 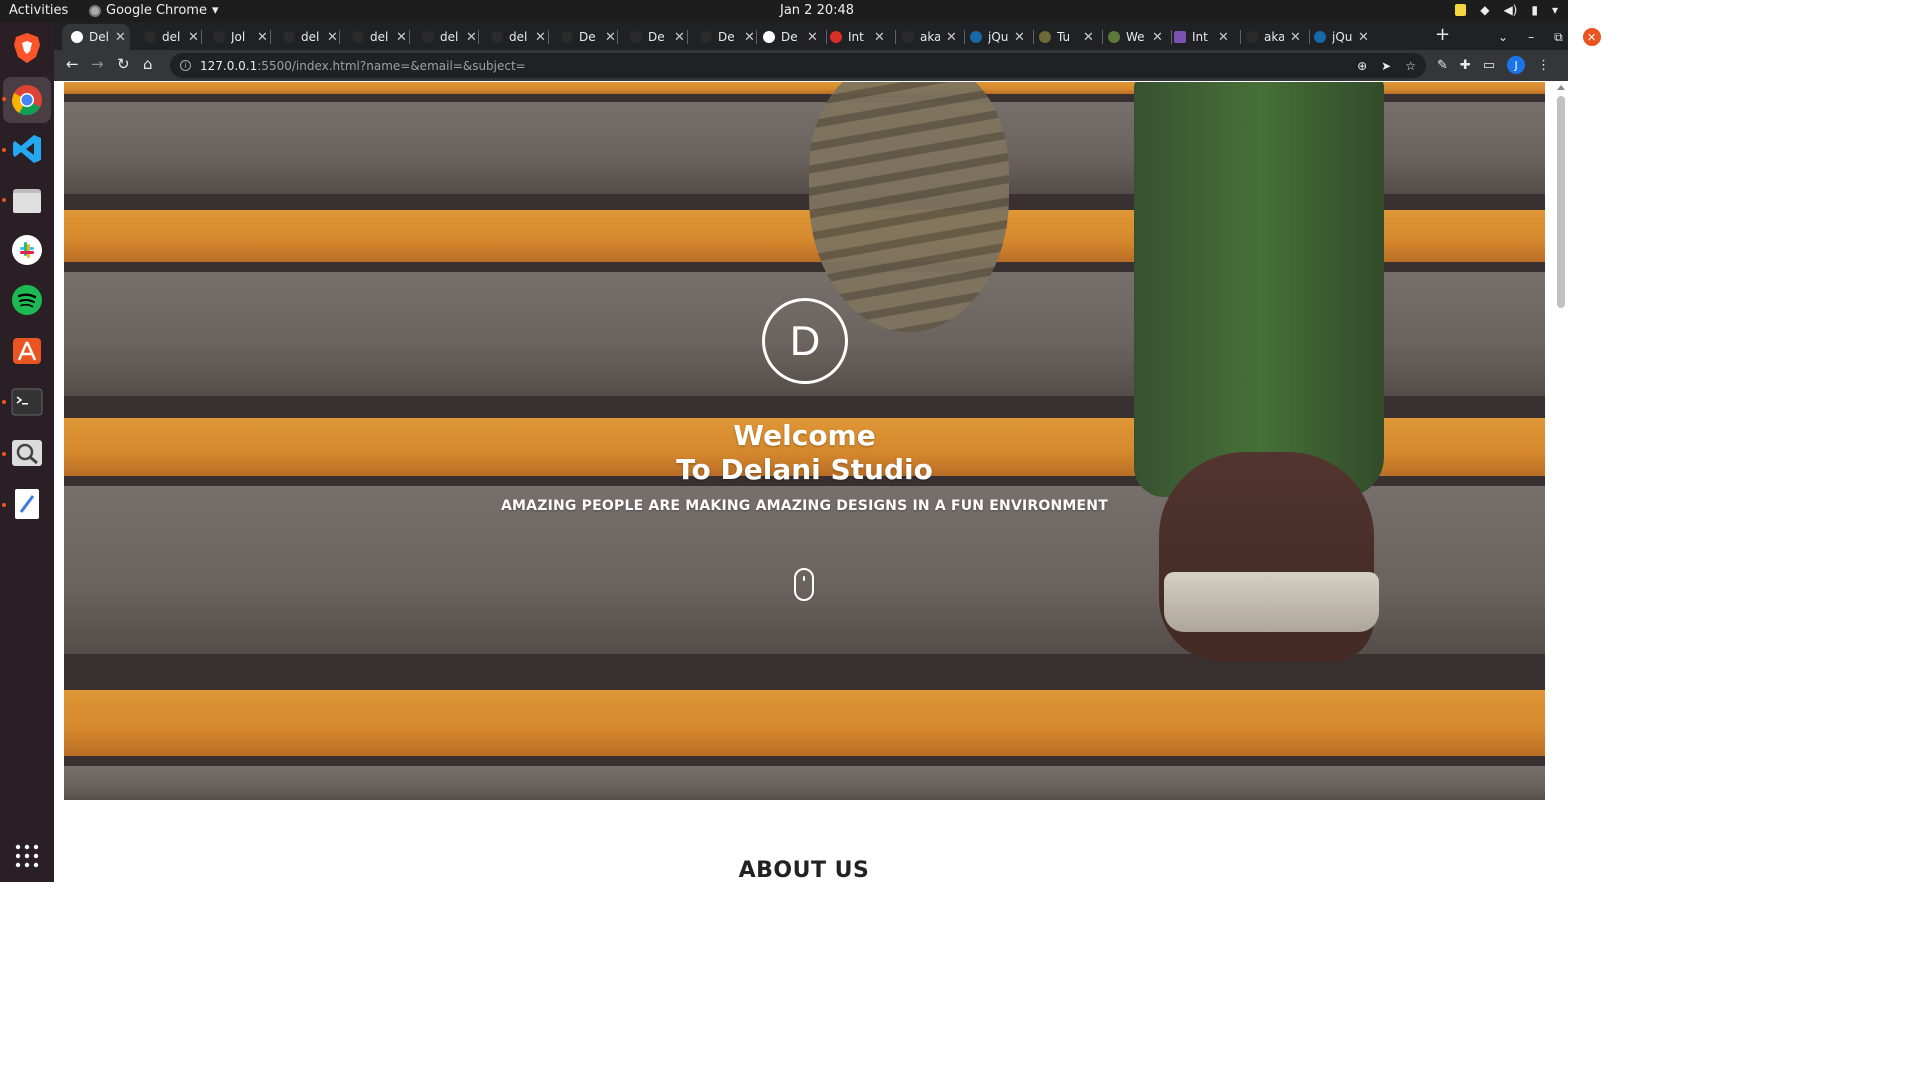 I want to click on logo-circle: D, so click(x=805, y=341).